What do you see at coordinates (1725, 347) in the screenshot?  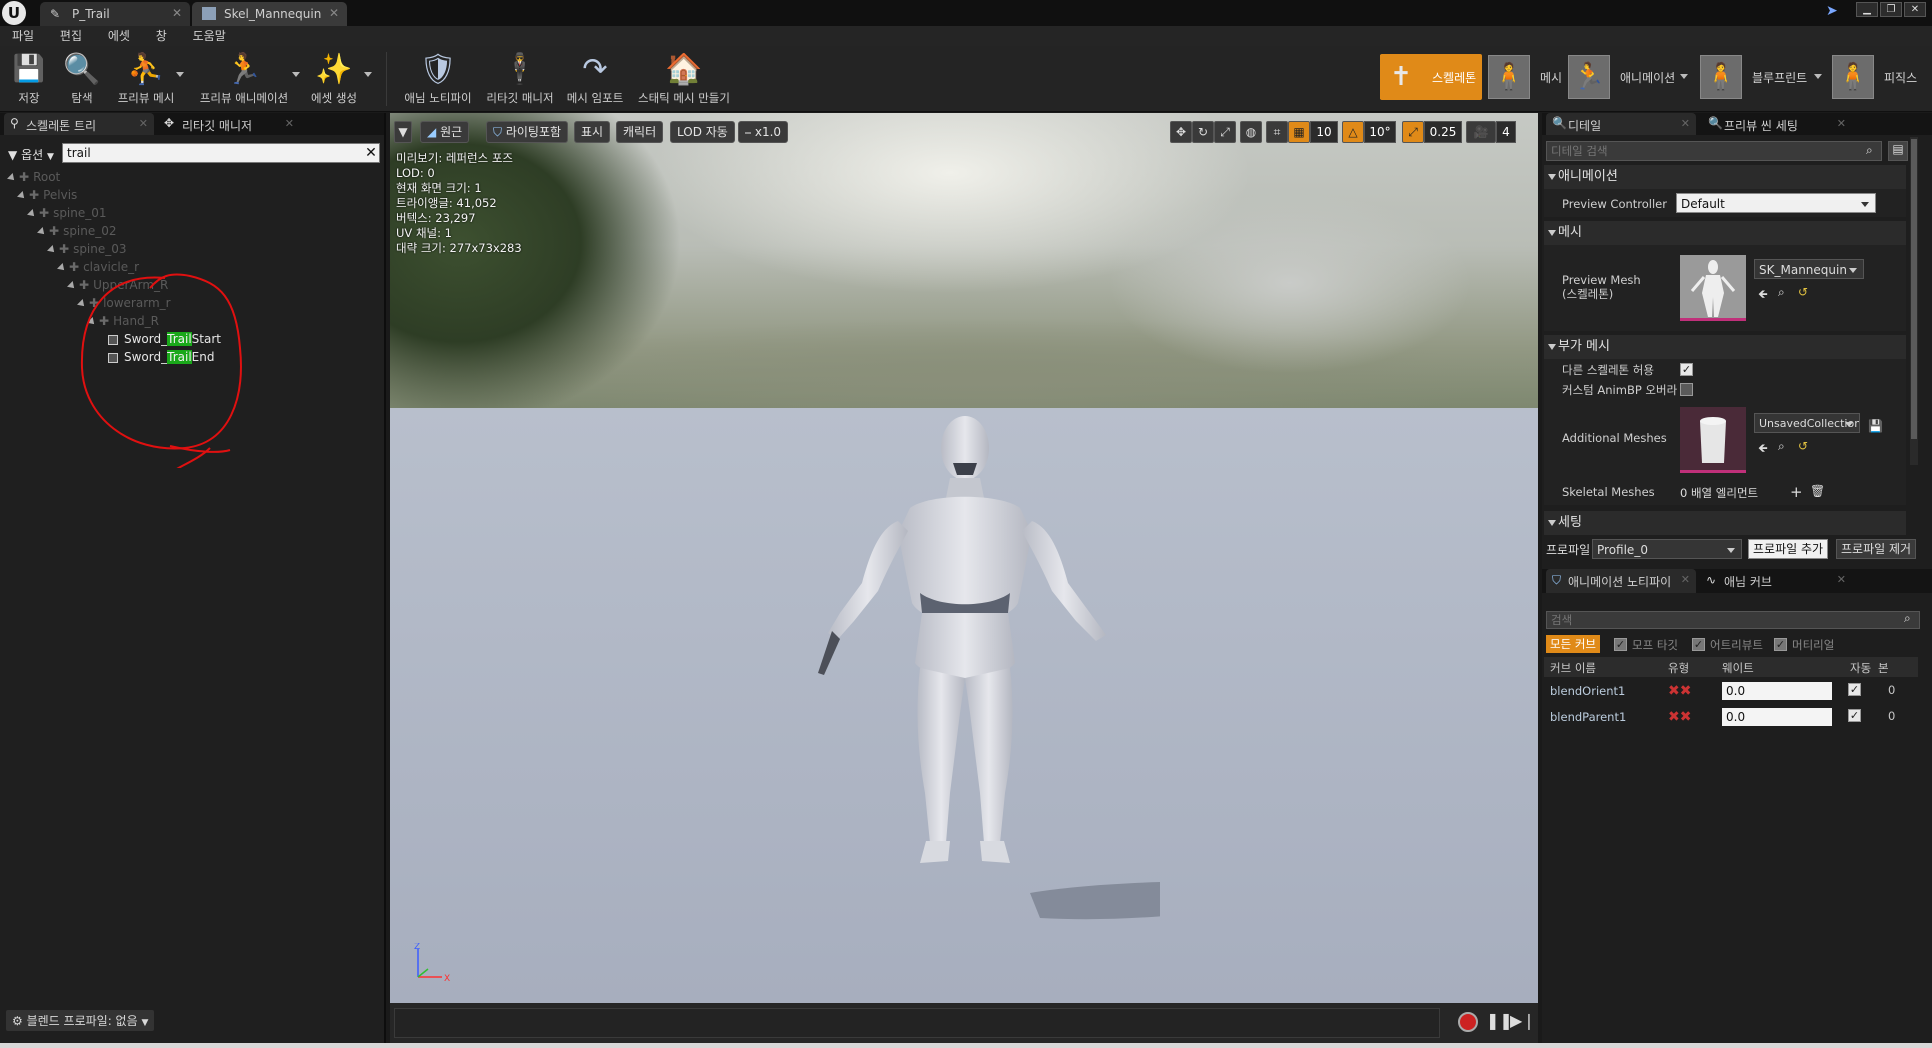 I see `section-additional-meshes: 부가 메시` at bounding box center [1725, 347].